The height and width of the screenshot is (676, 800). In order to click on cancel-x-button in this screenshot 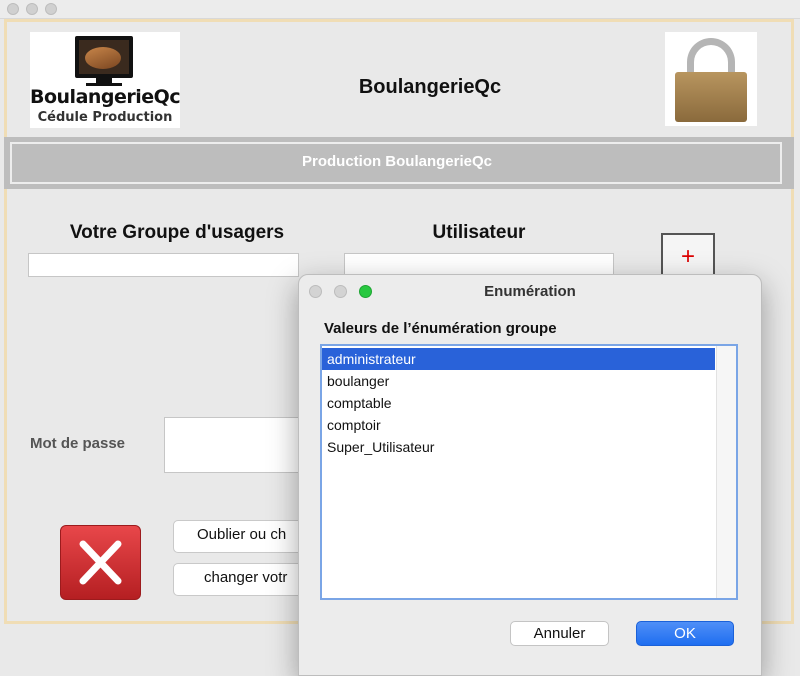, I will do `click(100, 562)`.